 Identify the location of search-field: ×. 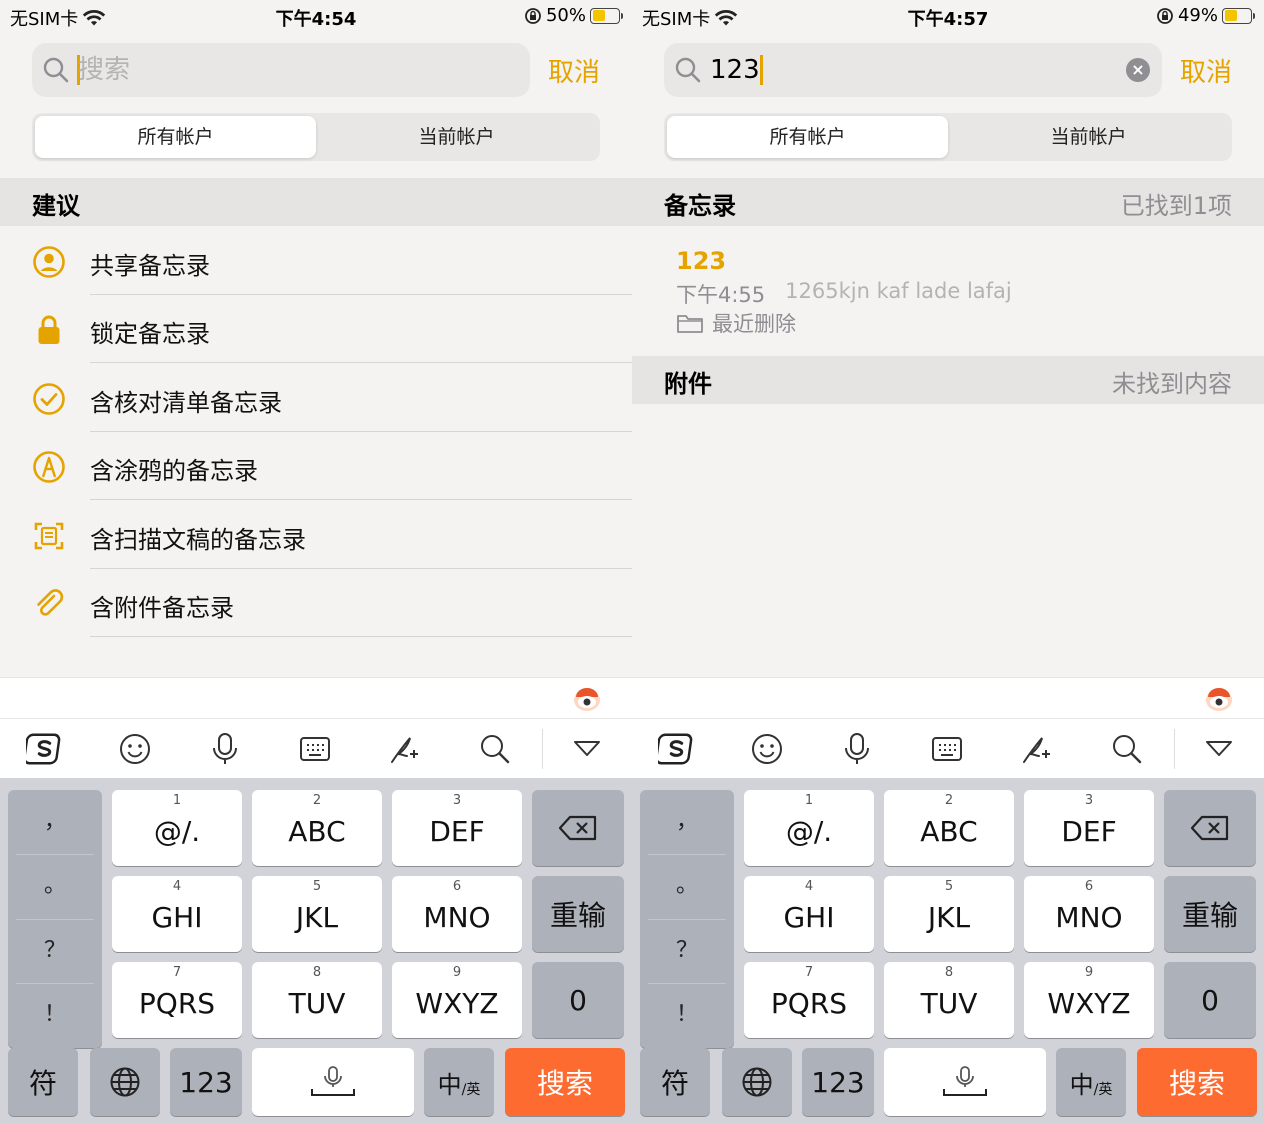
(913, 70).